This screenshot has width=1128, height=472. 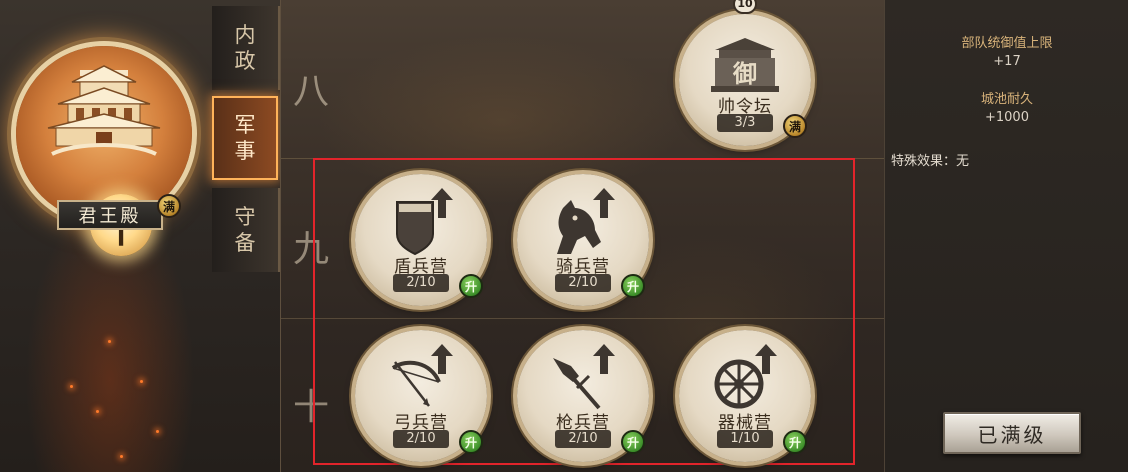 I want to click on tab-label-char: 备, so click(x=245, y=243).